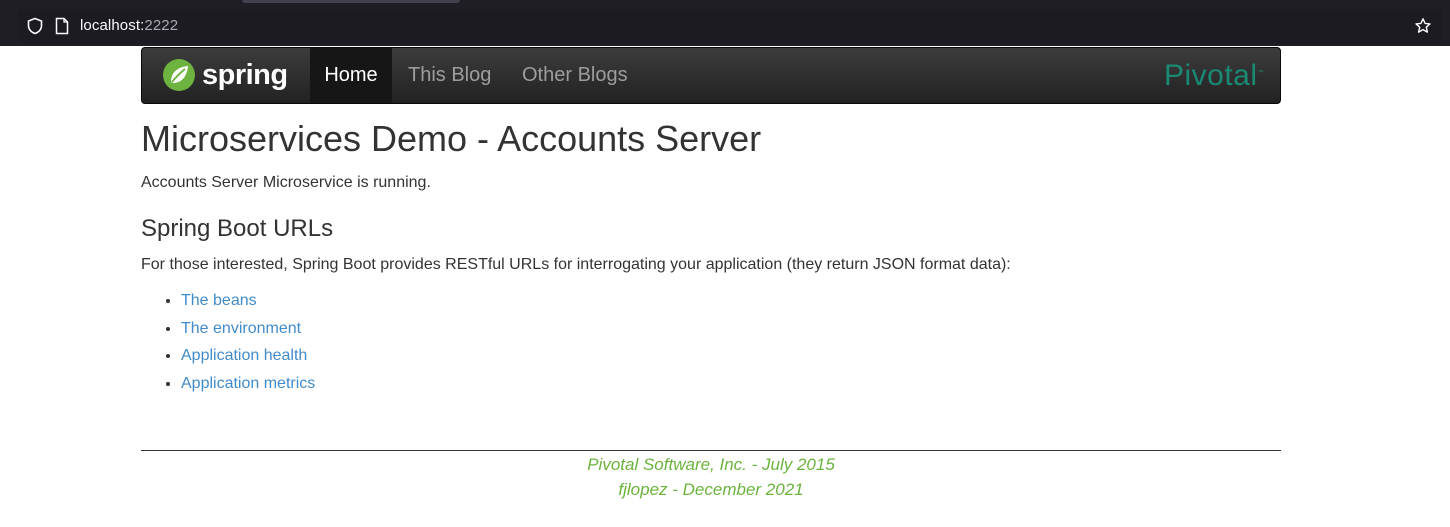 The width and height of the screenshot is (1450, 527). I want to click on section-title: Spring Boot URLs, so click(237, 228).